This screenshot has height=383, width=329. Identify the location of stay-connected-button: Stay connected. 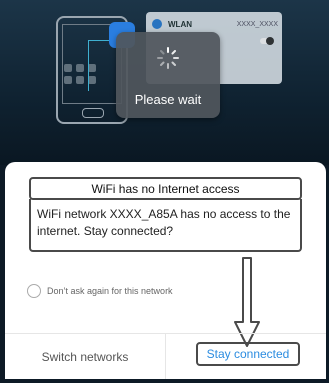
(248, 354).